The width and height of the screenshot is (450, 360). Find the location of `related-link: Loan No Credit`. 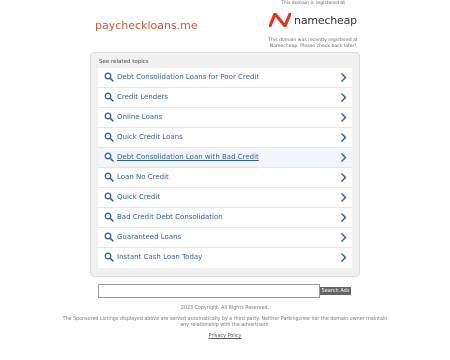

related-link: Loan No Credit is located at coordinates (225, 178).